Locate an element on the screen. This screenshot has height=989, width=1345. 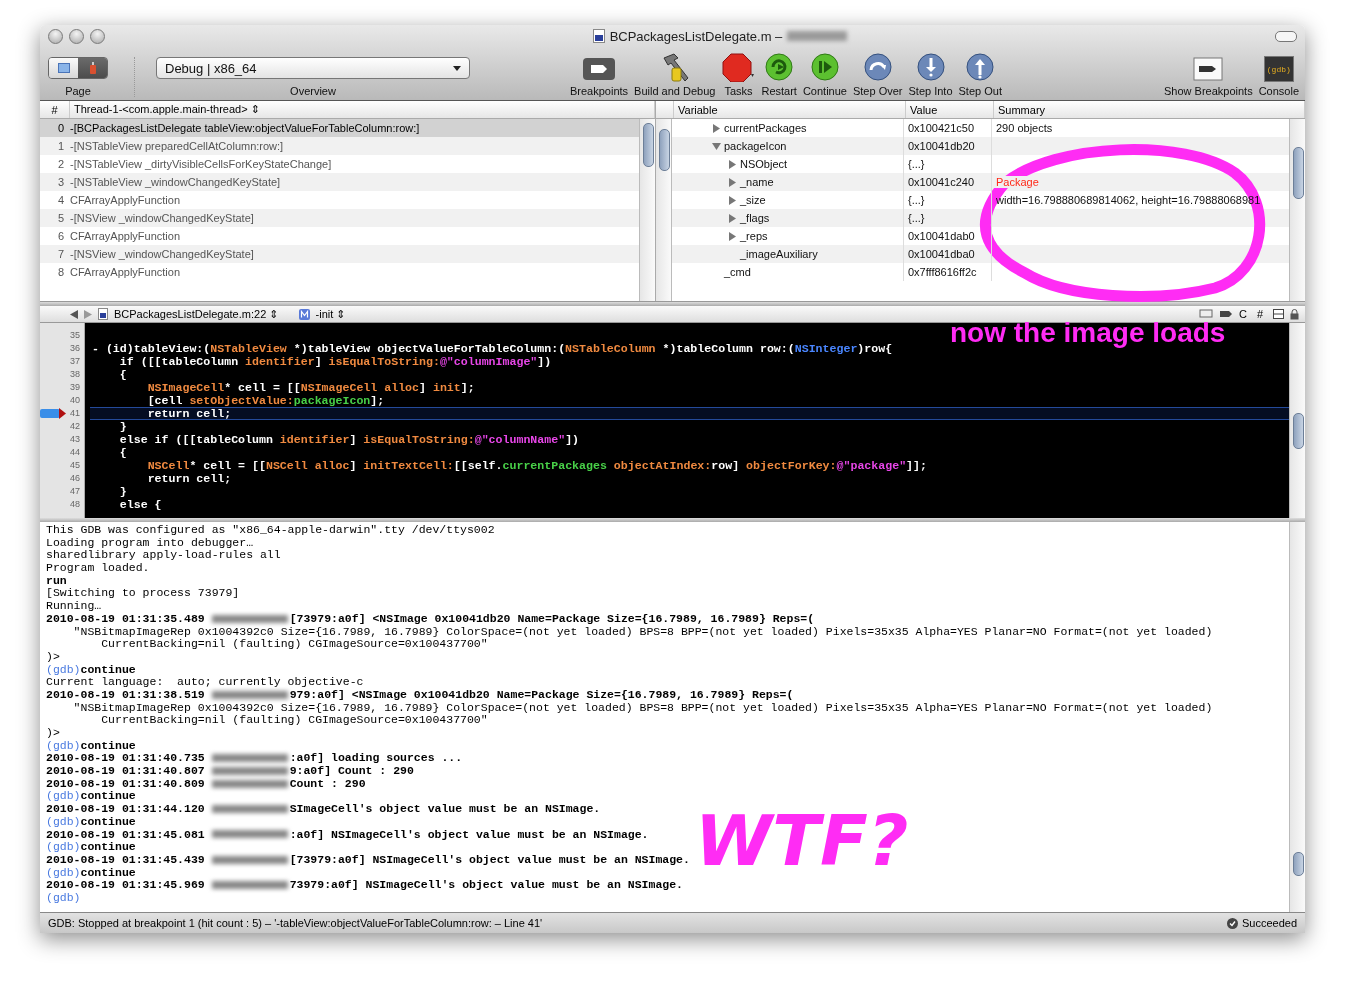
bottle-icon is located at coordinates (92, 68).